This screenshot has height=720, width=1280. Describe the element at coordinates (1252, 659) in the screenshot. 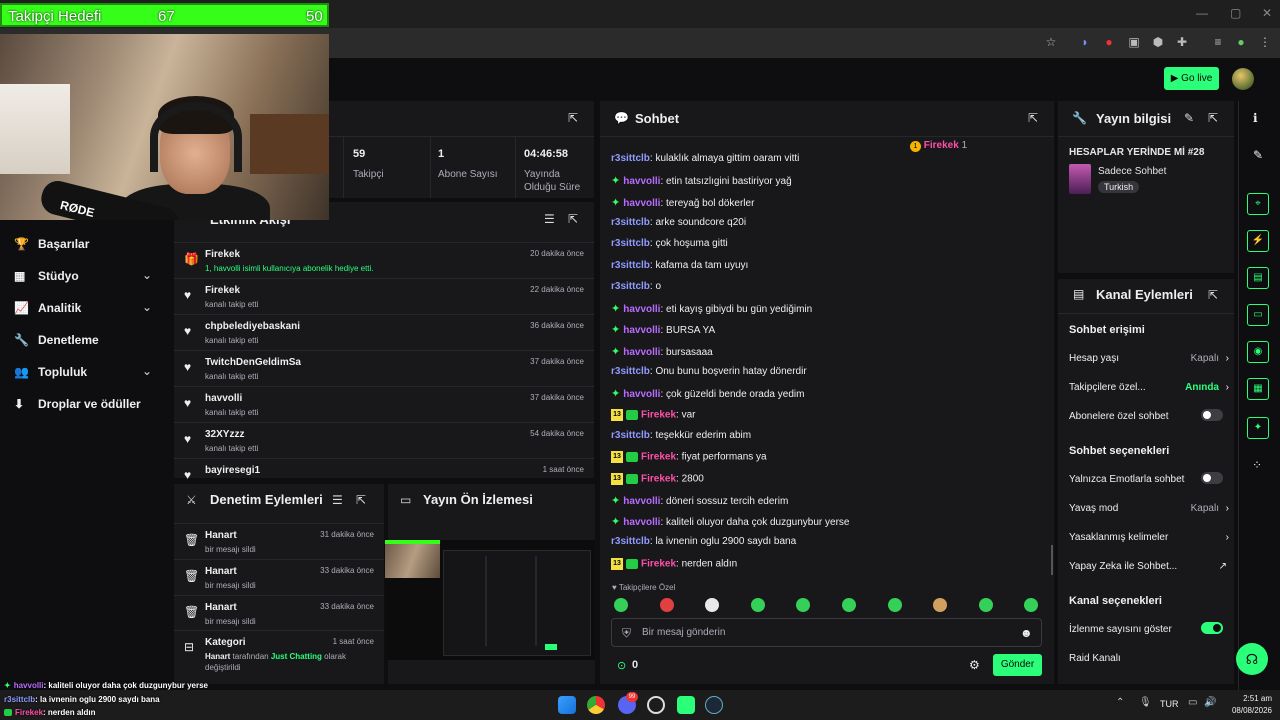

I see `help-support-icon: ☊` at that location.